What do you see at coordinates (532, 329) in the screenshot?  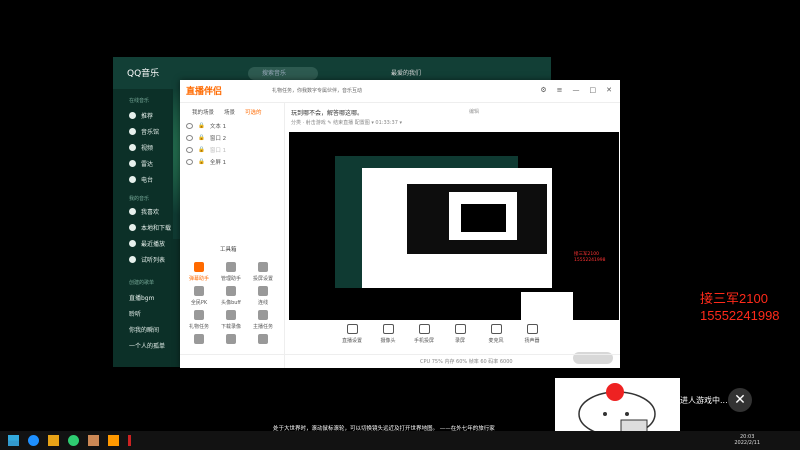 I see `speaker-icon` at bounding box center [532, 329].